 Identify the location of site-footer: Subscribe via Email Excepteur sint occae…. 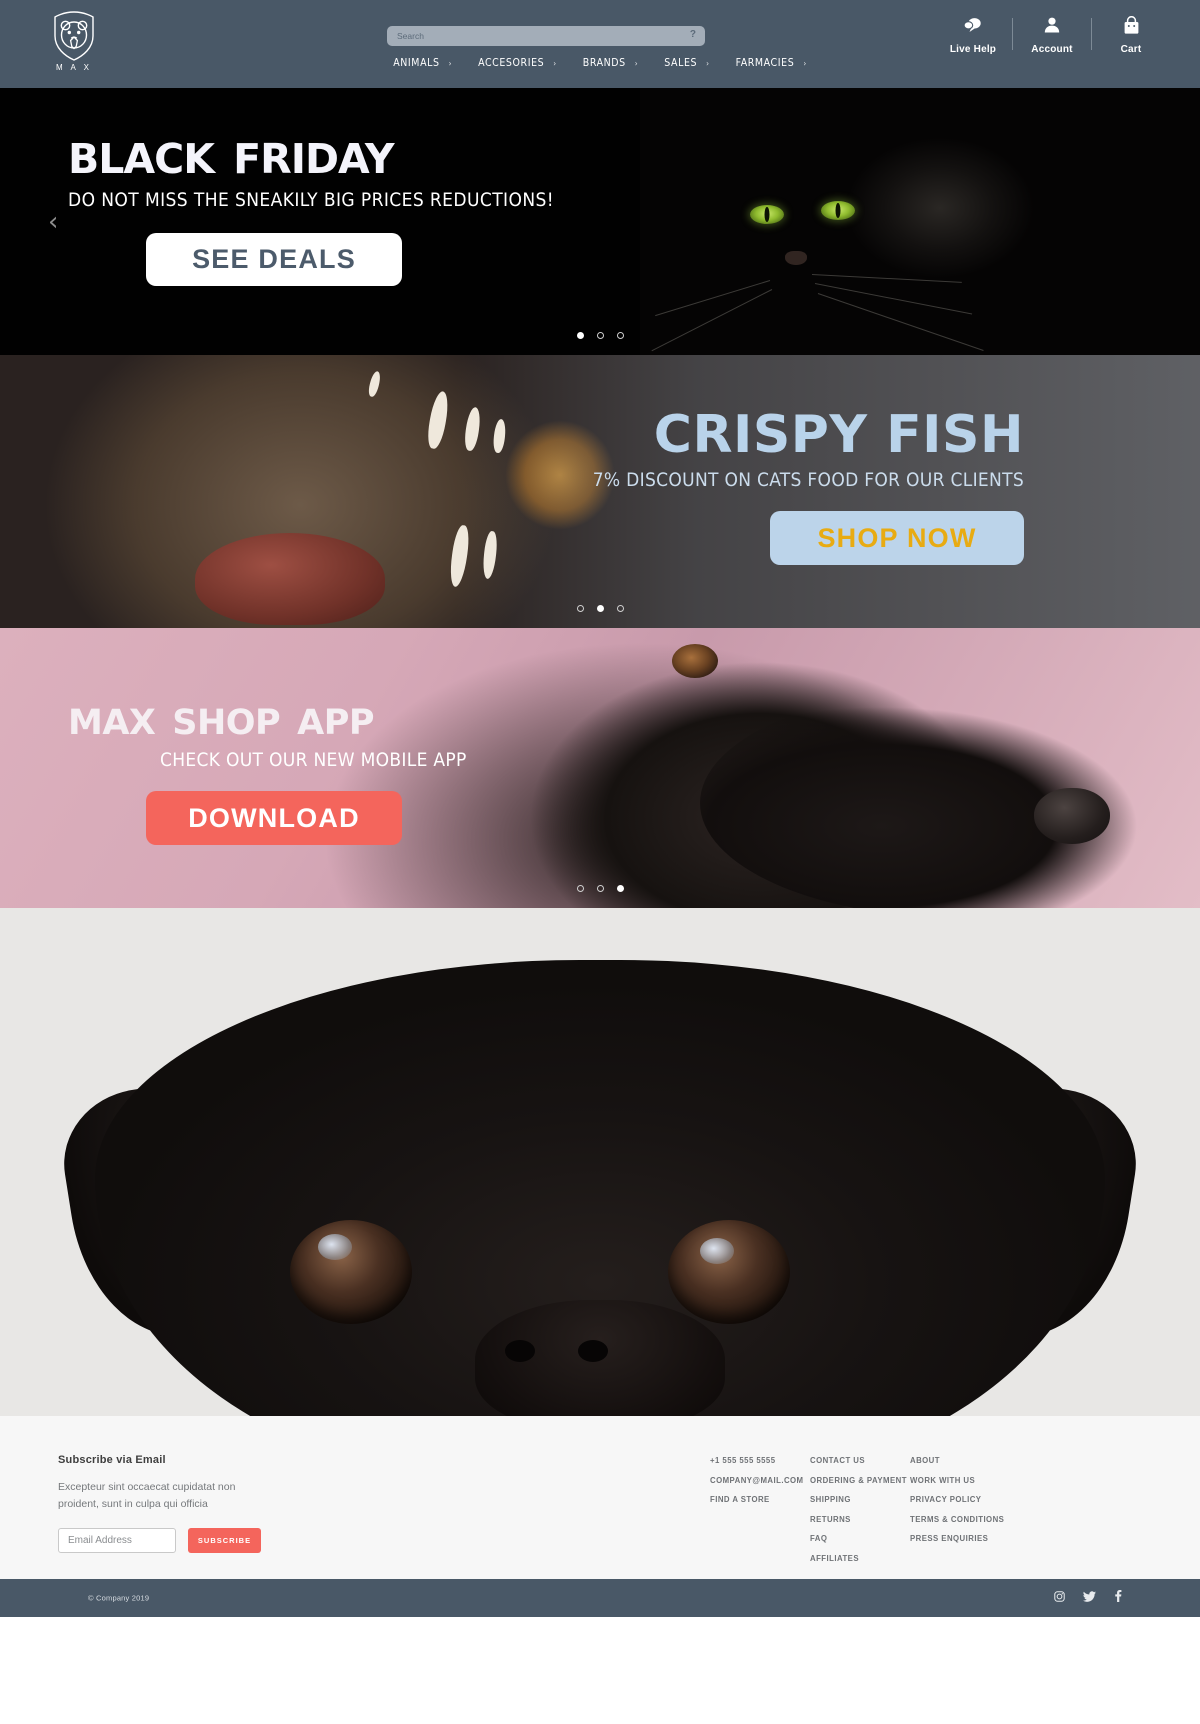
(600, 1497).